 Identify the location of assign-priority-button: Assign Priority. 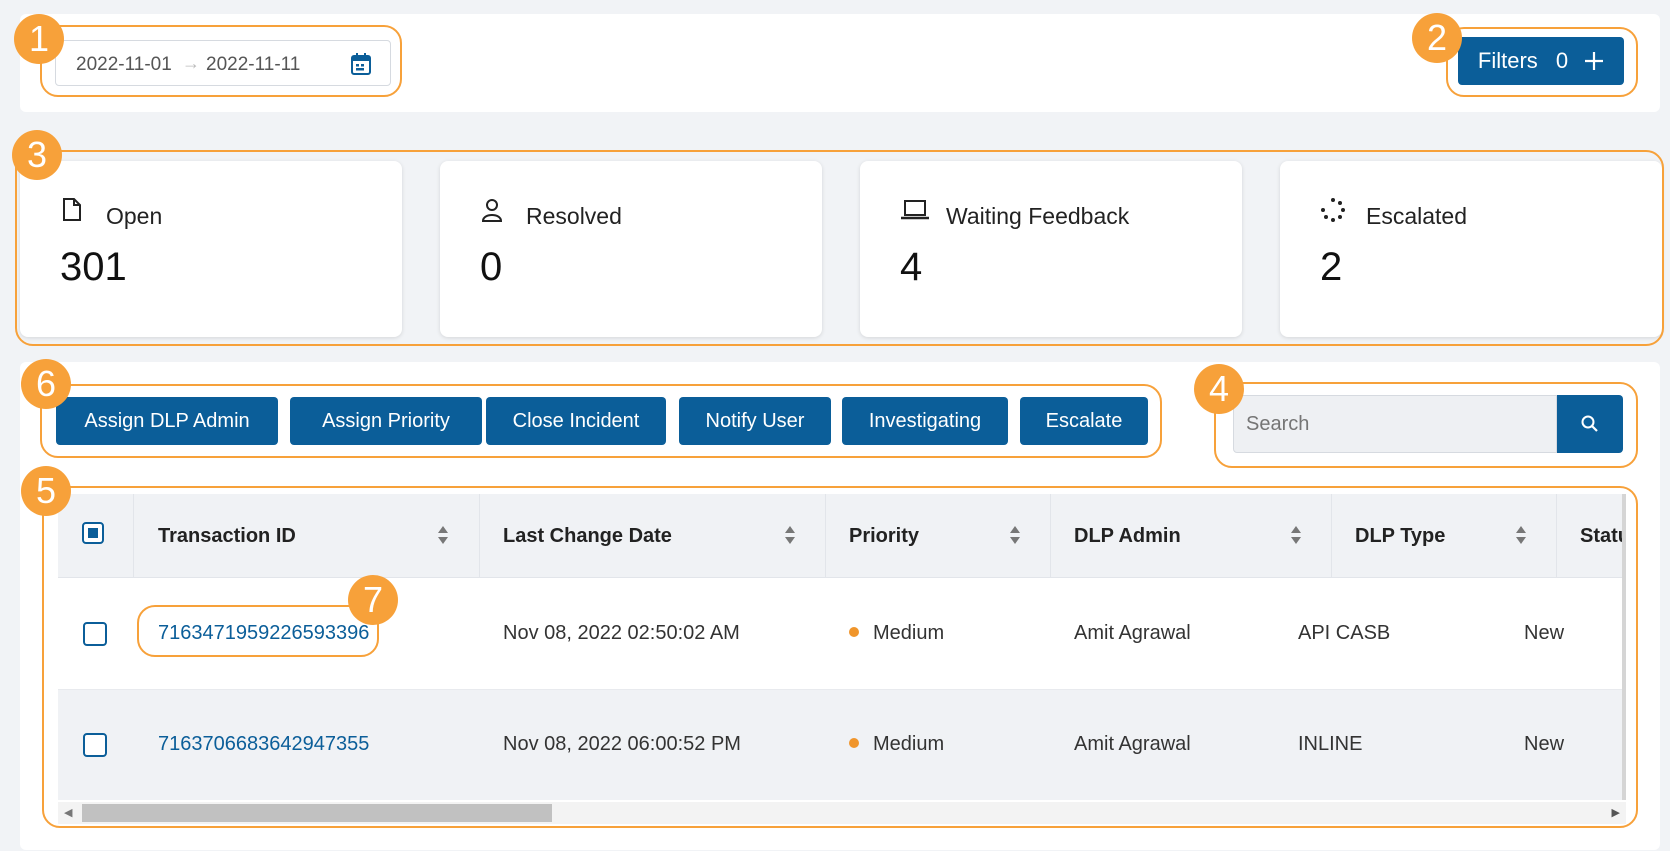
(386, 421).